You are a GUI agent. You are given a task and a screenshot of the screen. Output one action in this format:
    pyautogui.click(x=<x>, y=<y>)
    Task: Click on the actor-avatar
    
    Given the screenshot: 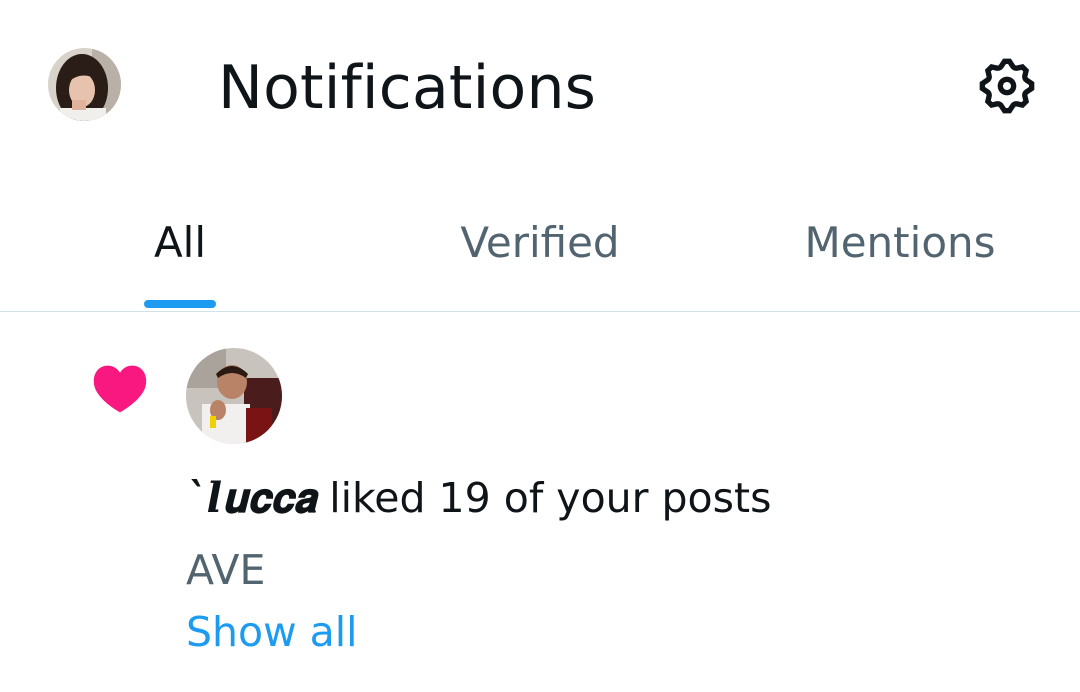 What is the action you would take?
    pyautogui.click(x=234, y=396)
    